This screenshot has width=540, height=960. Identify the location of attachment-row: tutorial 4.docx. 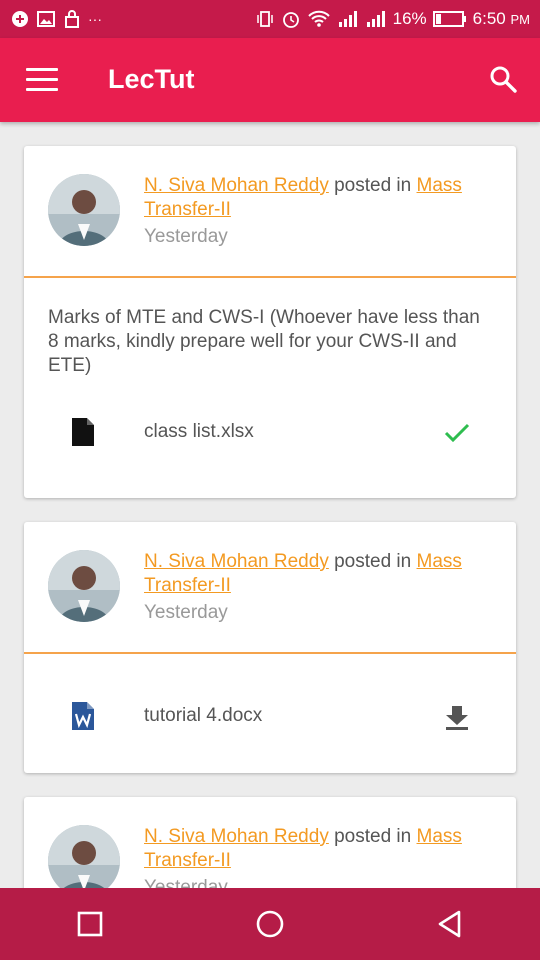
(270, 716).